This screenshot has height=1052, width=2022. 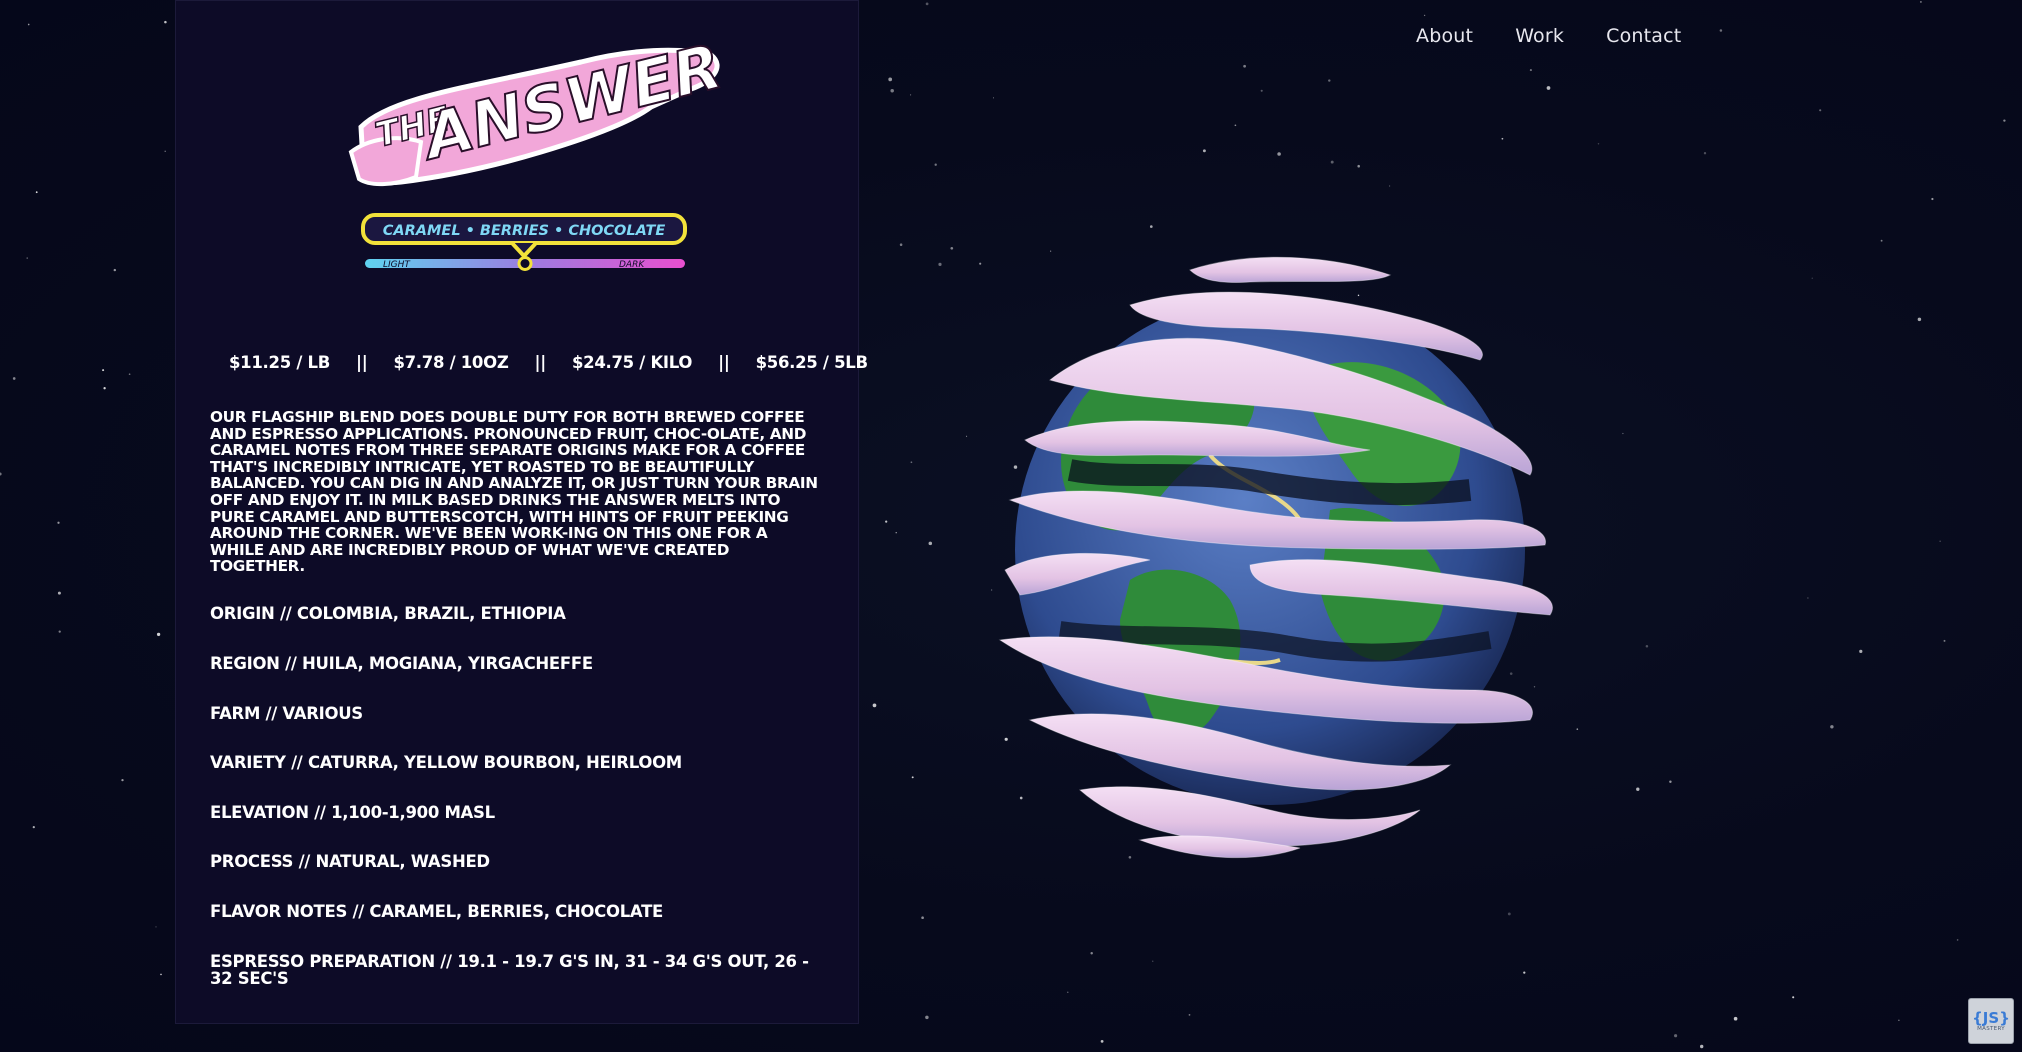 What do you see at coordinates (570, 101) in the screenshot?
I see `logo-word-answer: ANSWER` at bounding box center [570, 101].